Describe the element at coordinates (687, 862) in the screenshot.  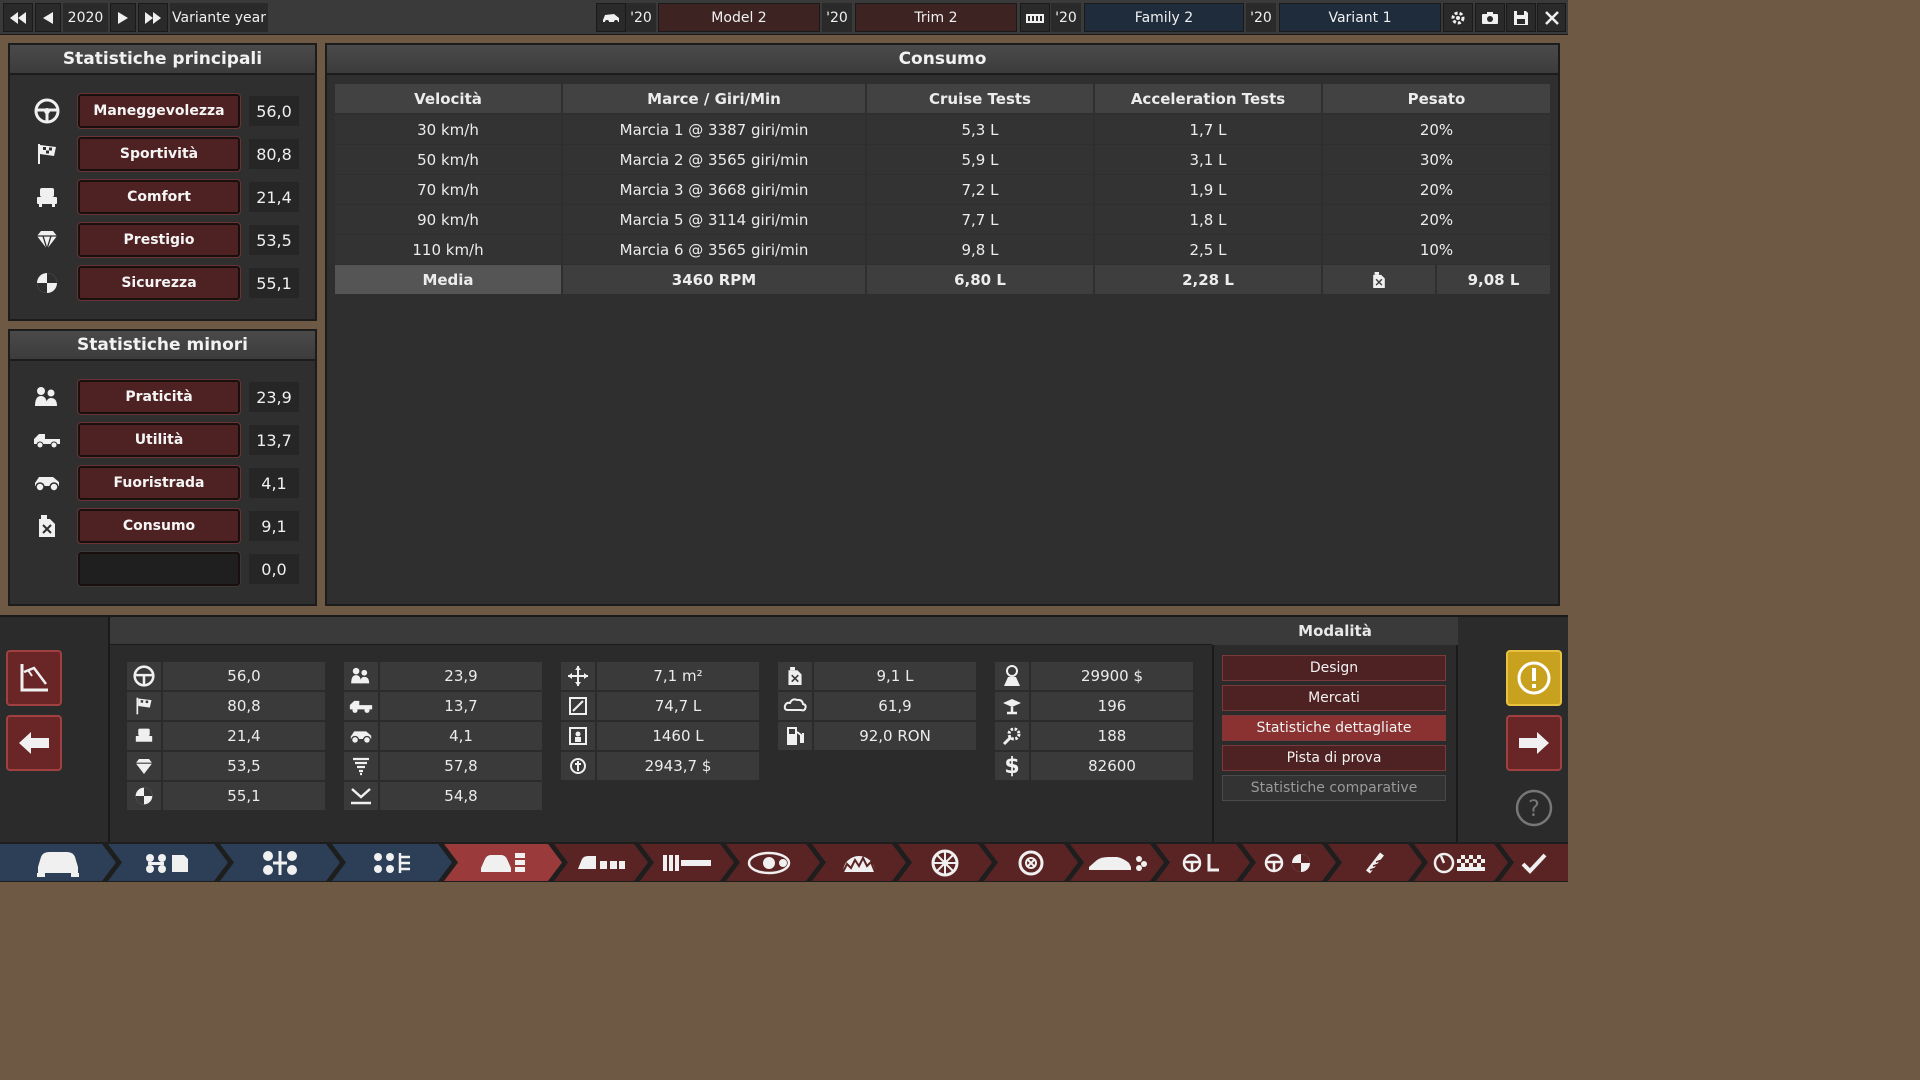
I see `nav-fixtures` at that location.